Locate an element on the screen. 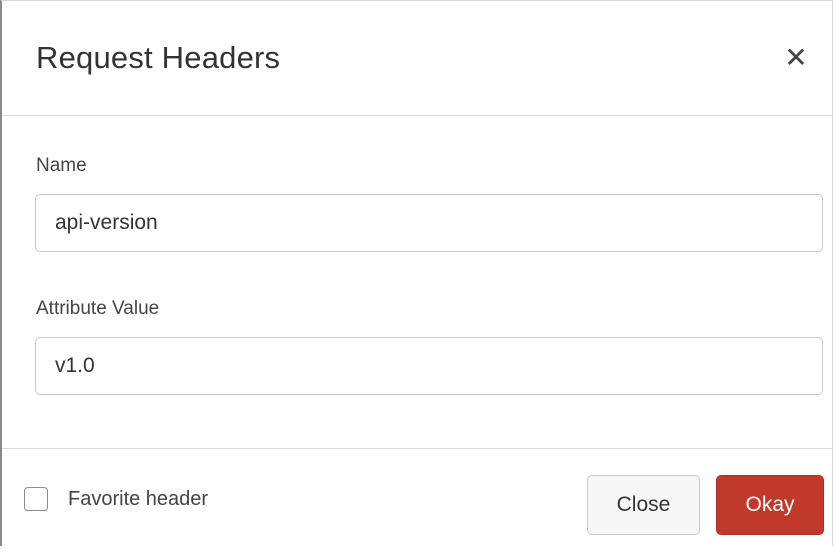 This screenshot has height=549, width=835. favorite-header-label: Favorite header is located at coordinates (138, 498).